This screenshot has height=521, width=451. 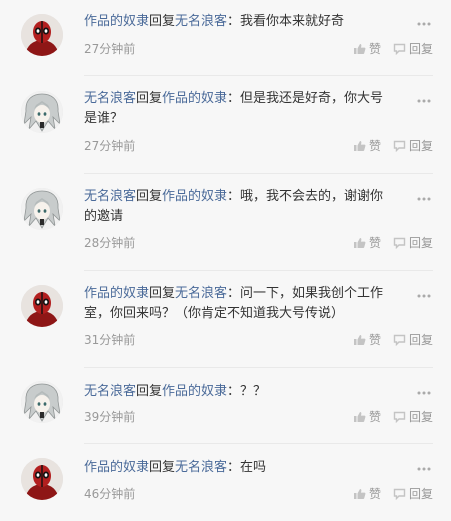 What do you see at coordinates (247, 467) in the screenshot?
I see `comment-body: ：在吗` at bounding box center [247, 467].